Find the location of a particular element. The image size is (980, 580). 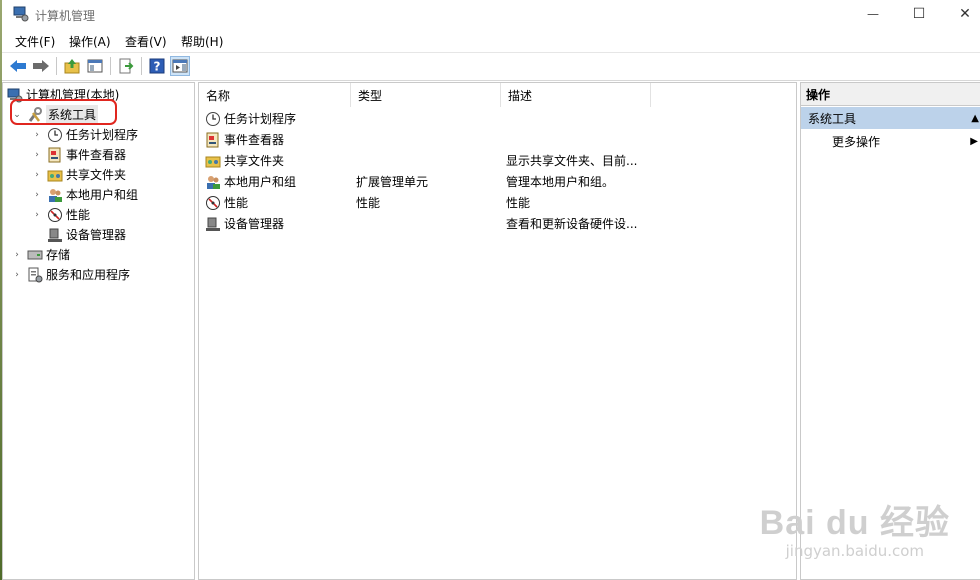

actions-header: 操作 is located at coordinates (890, 94).